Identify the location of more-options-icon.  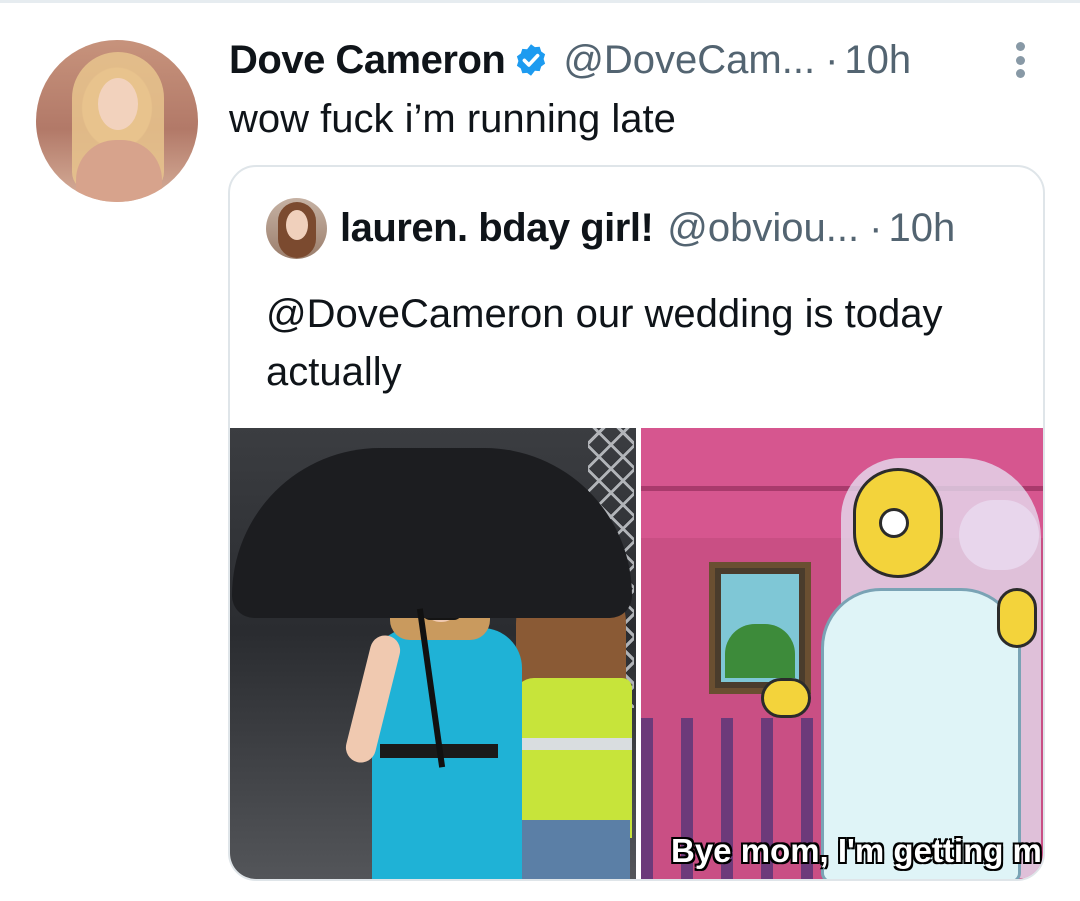
(1020, 60).